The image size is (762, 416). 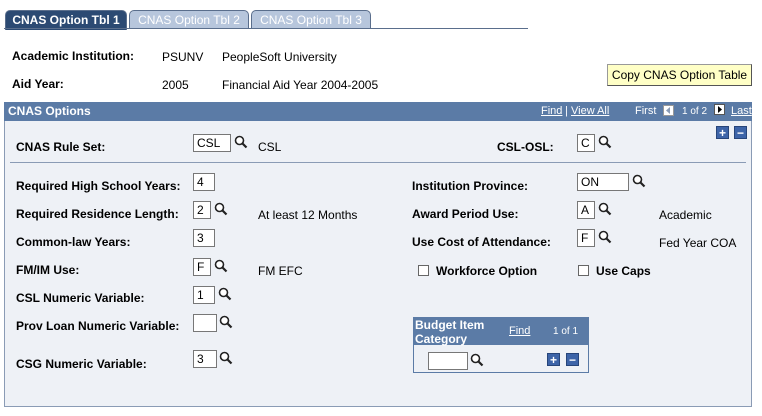 I want to click on budget-add-row-icon: +, so click(x=553, y=359).